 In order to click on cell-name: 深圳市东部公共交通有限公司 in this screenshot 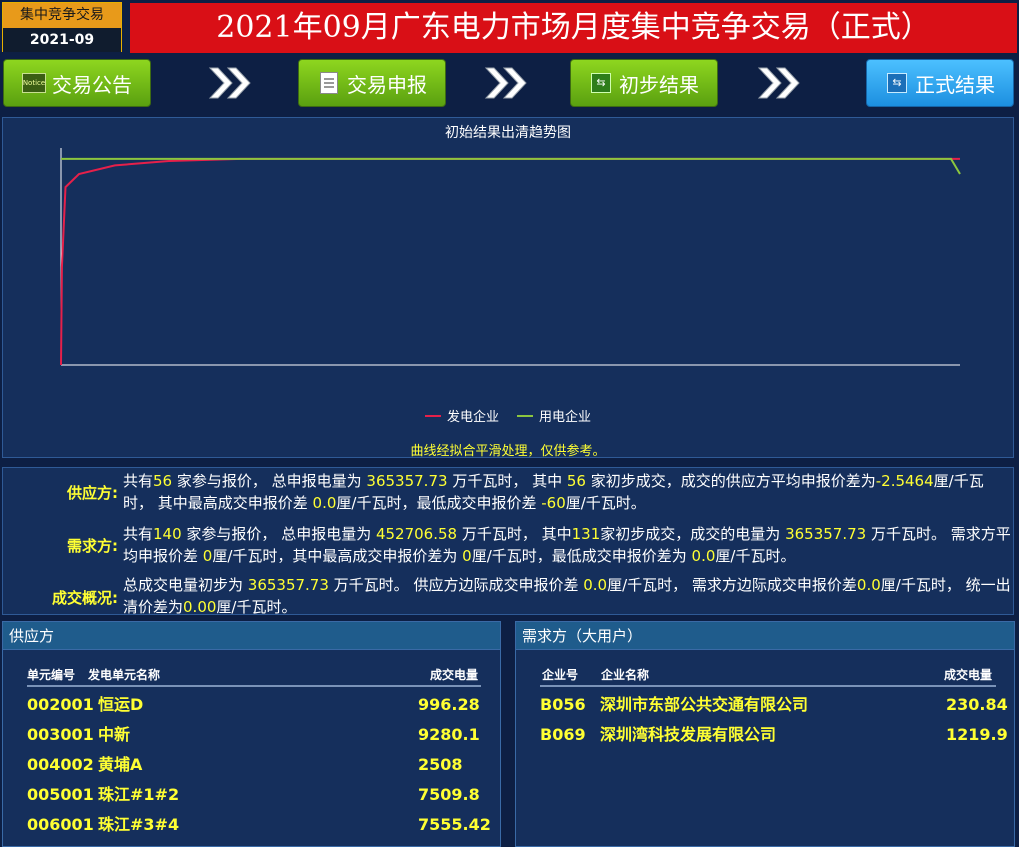, I will do `click(704, 704)`.